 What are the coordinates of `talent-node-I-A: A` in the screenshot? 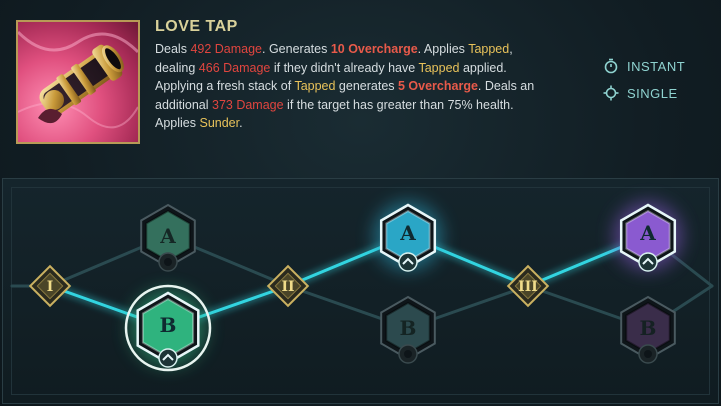 It's located at (168, 237).